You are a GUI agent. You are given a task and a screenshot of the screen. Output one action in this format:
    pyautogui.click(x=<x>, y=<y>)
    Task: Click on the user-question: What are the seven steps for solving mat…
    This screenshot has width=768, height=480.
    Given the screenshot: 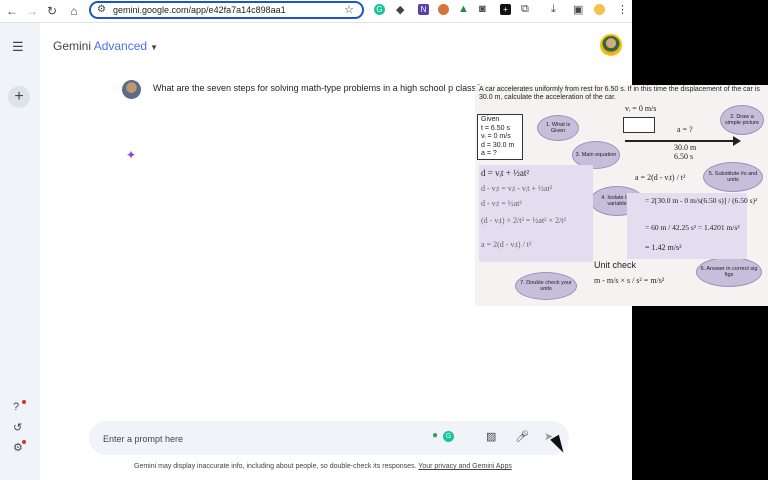 What is the action you would take?
    pyautogui.click(x=317, y=88)
    